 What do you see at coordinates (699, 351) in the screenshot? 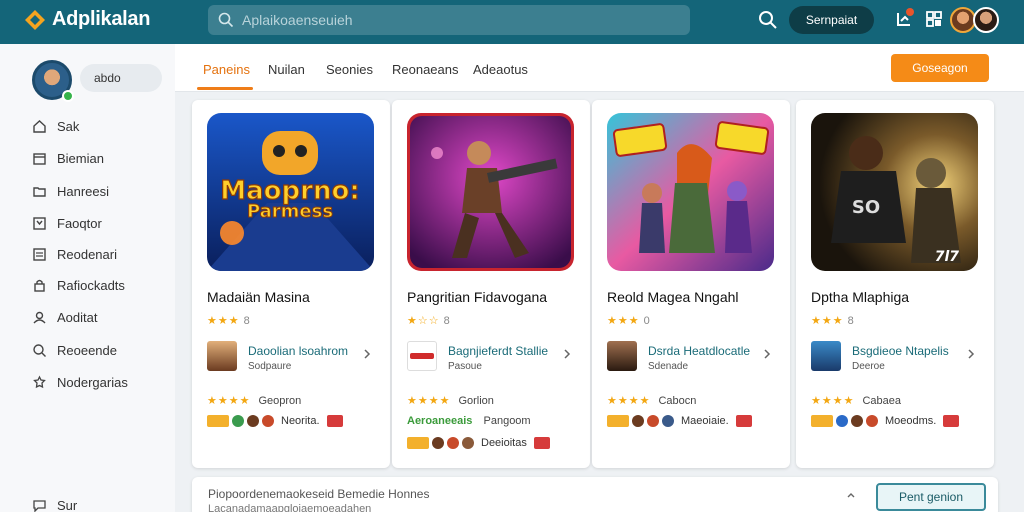
I see `developer-name: Dsrda Heatdlocatle` at bounding box center [699, 351].